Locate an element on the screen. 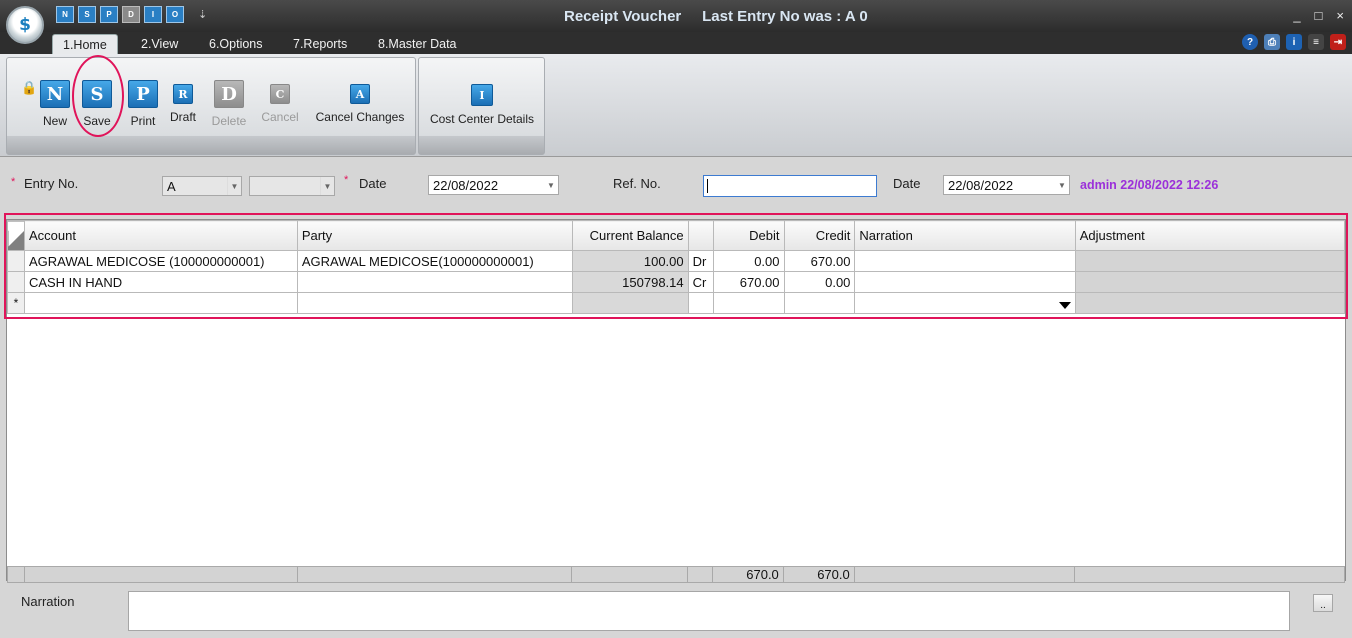 The image size is (1352, 638). new-row: * is located at coordinates (676, 303).